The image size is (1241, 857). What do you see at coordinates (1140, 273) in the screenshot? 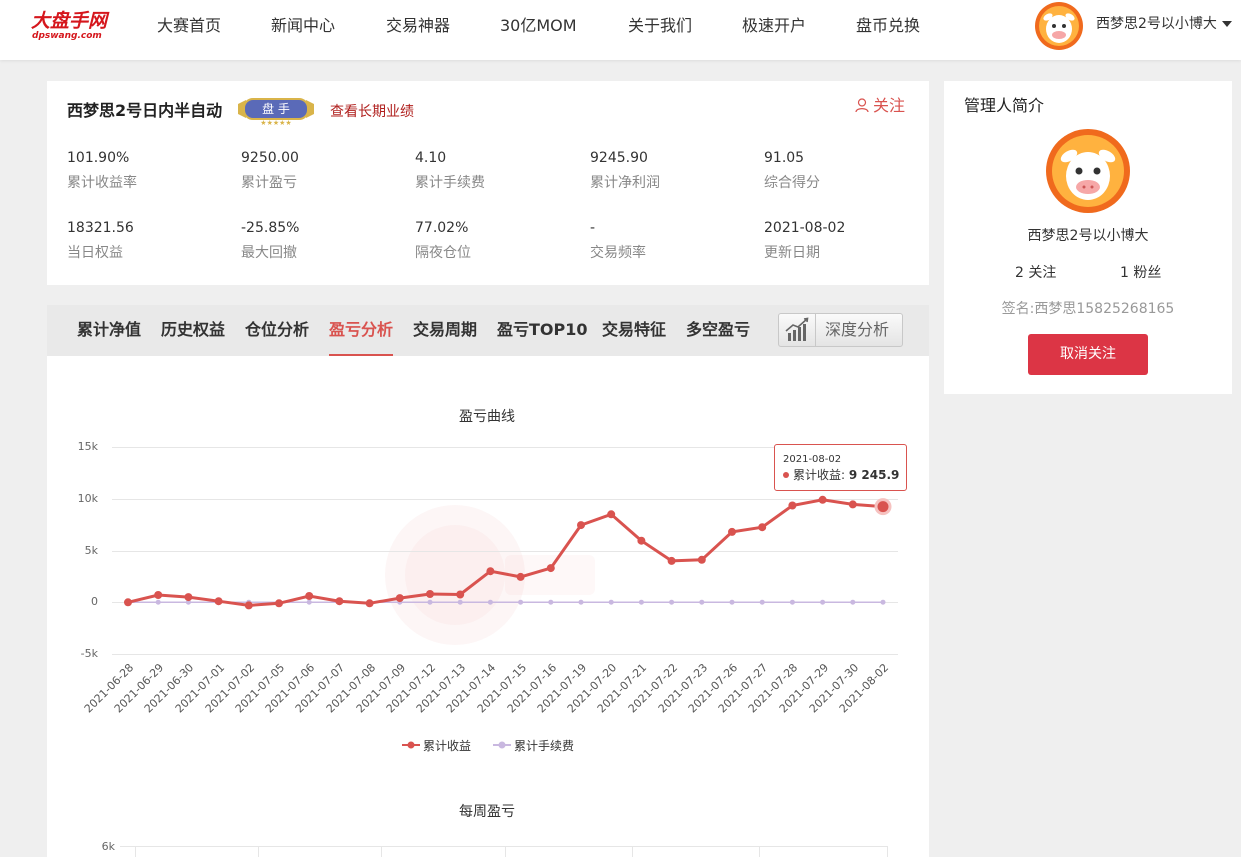
I see `manager-fans-count: 1 粉丝` at bounding box center [1140, 273].